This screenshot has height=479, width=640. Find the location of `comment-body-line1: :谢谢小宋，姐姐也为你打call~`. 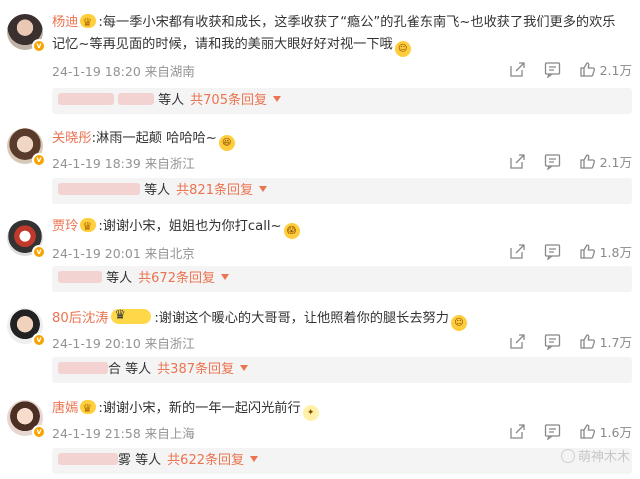

comment-body-line1: :谢谢小宋，姐姐也为你打call~ is located at coordinates (190, 226).